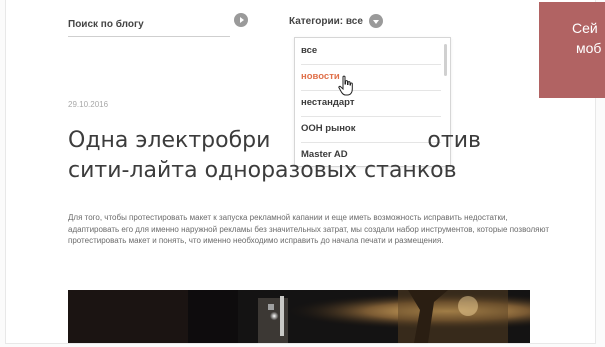 This screenshot has width=605, height=347. I want to click on article-title-line2: сити-лайта одноразовых станков, so click(262, 170).